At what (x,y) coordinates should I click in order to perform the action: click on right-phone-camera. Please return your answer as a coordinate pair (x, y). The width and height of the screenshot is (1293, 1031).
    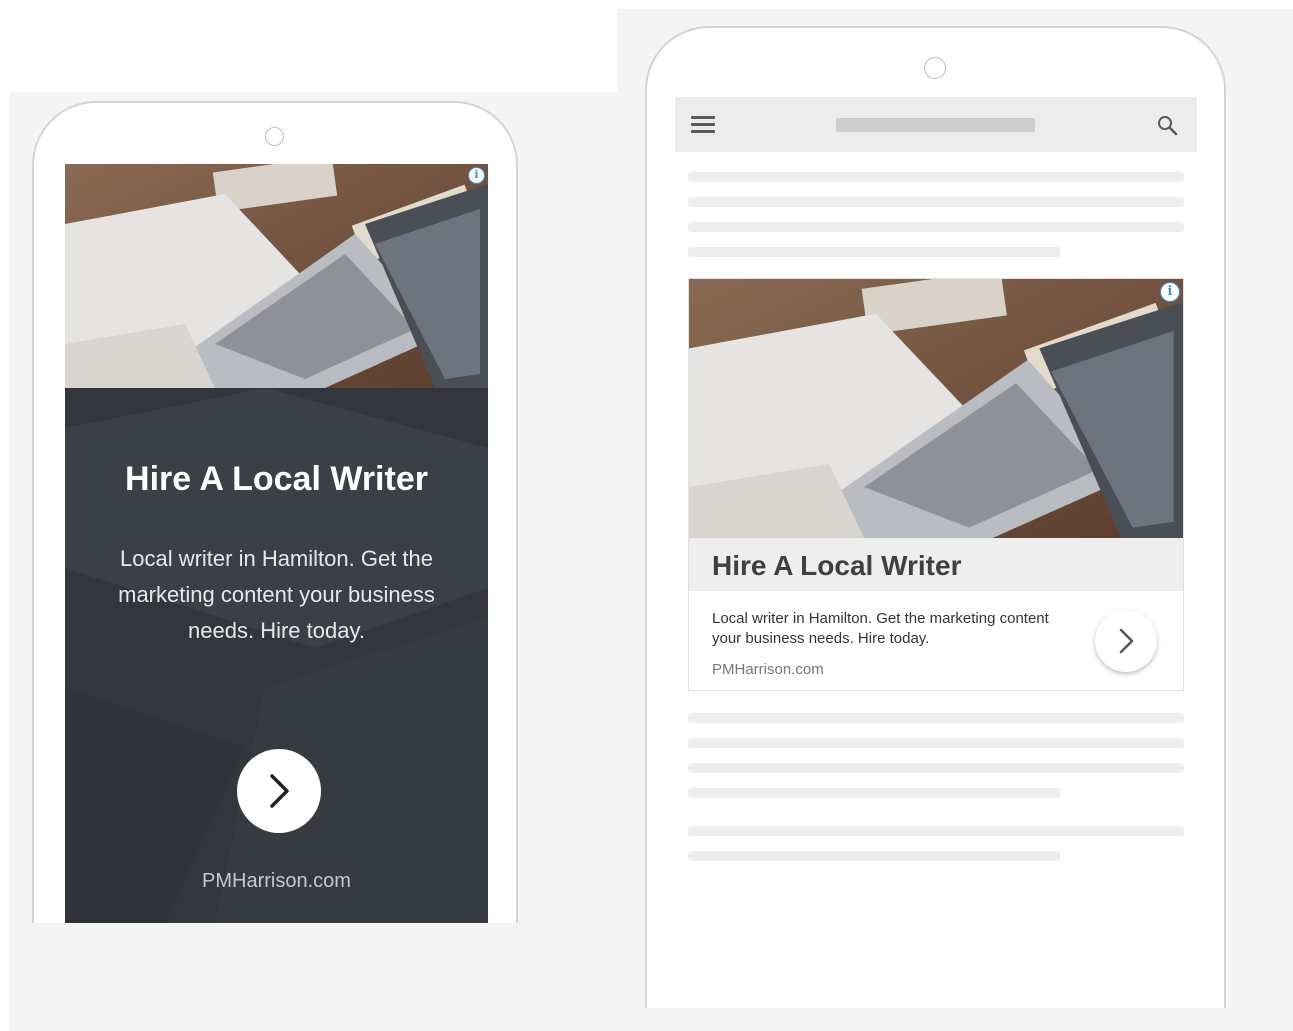
    Looking at the image, I should click on (935, 68).